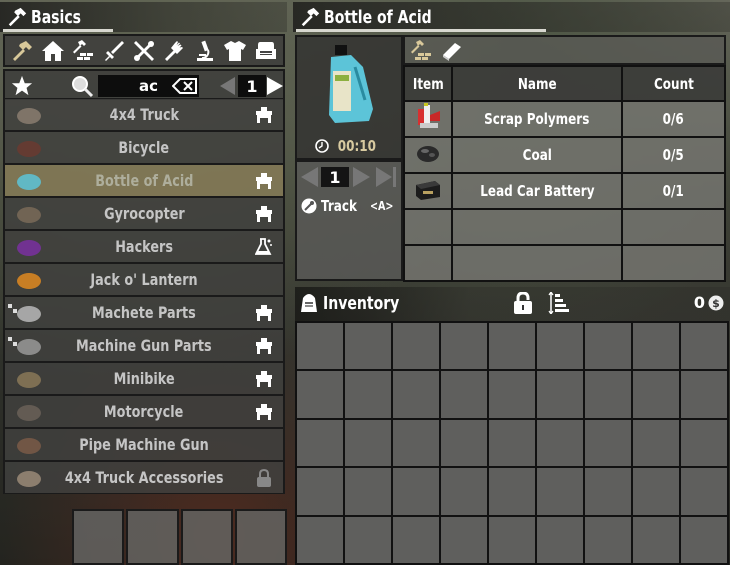 This screenshot has width=730, height=565. Describe the element at coordinates (144, 84) in the screenshot. I see `search-bar: 1` at that location.